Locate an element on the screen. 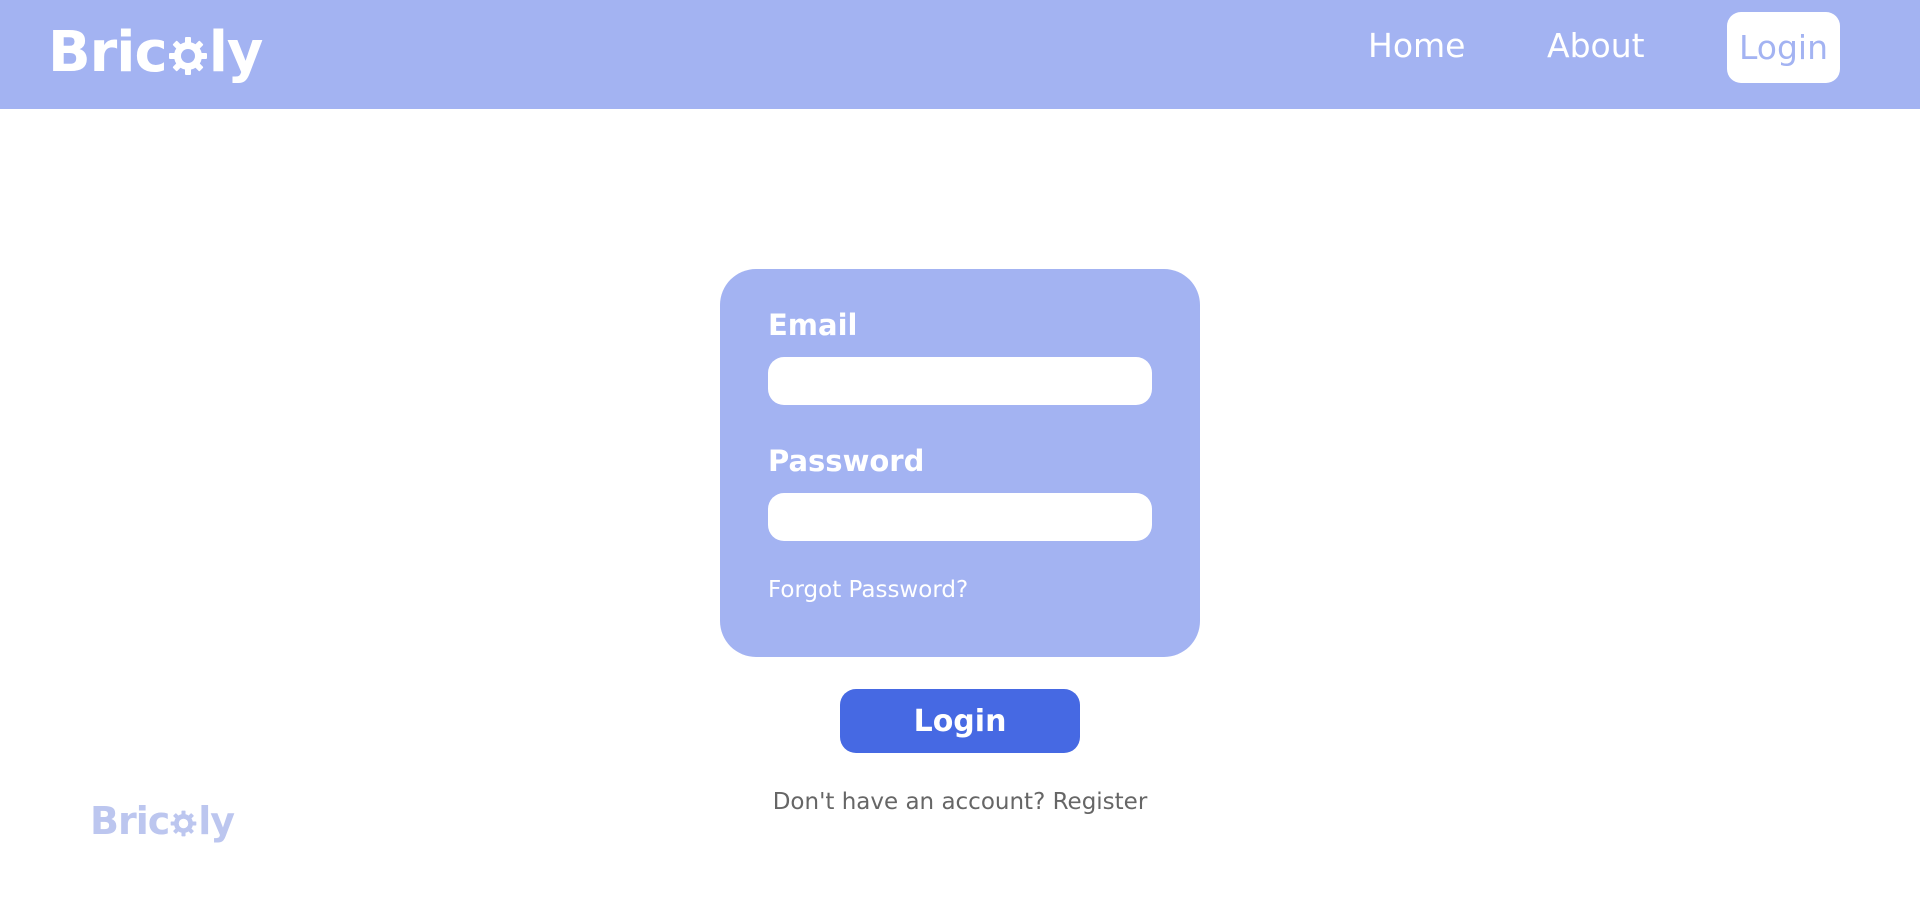 The height and width of the screenshot is (919, 1920). footer-gear-icon is located at coordinates (183, 823).